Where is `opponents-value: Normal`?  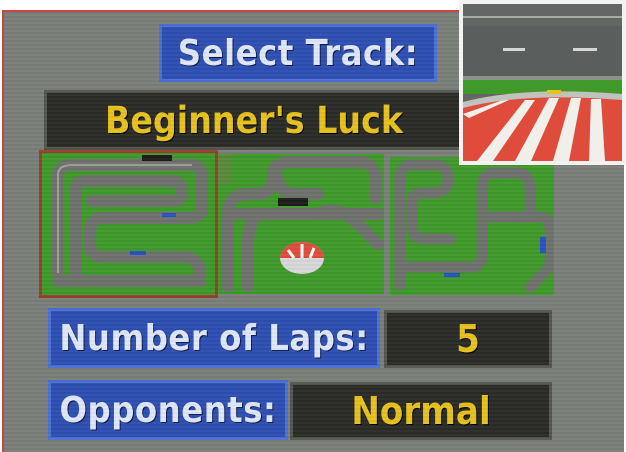
opponents-value: Normal is located at coordinates (421, 411).